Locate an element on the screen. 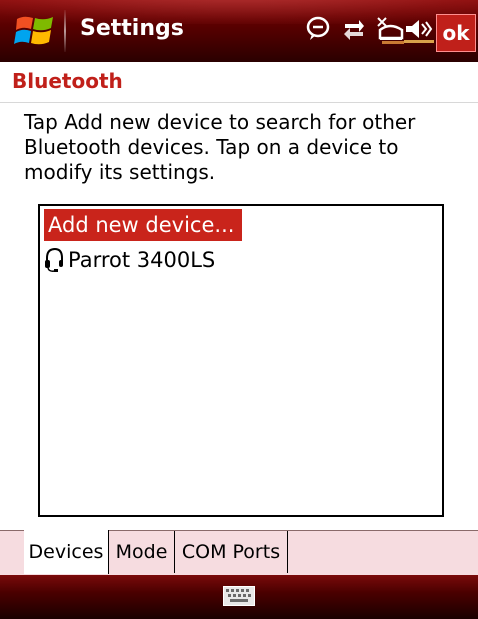 This screenshot has width=478, height=619. ok-button: ok is located at coordinates (456, 33).